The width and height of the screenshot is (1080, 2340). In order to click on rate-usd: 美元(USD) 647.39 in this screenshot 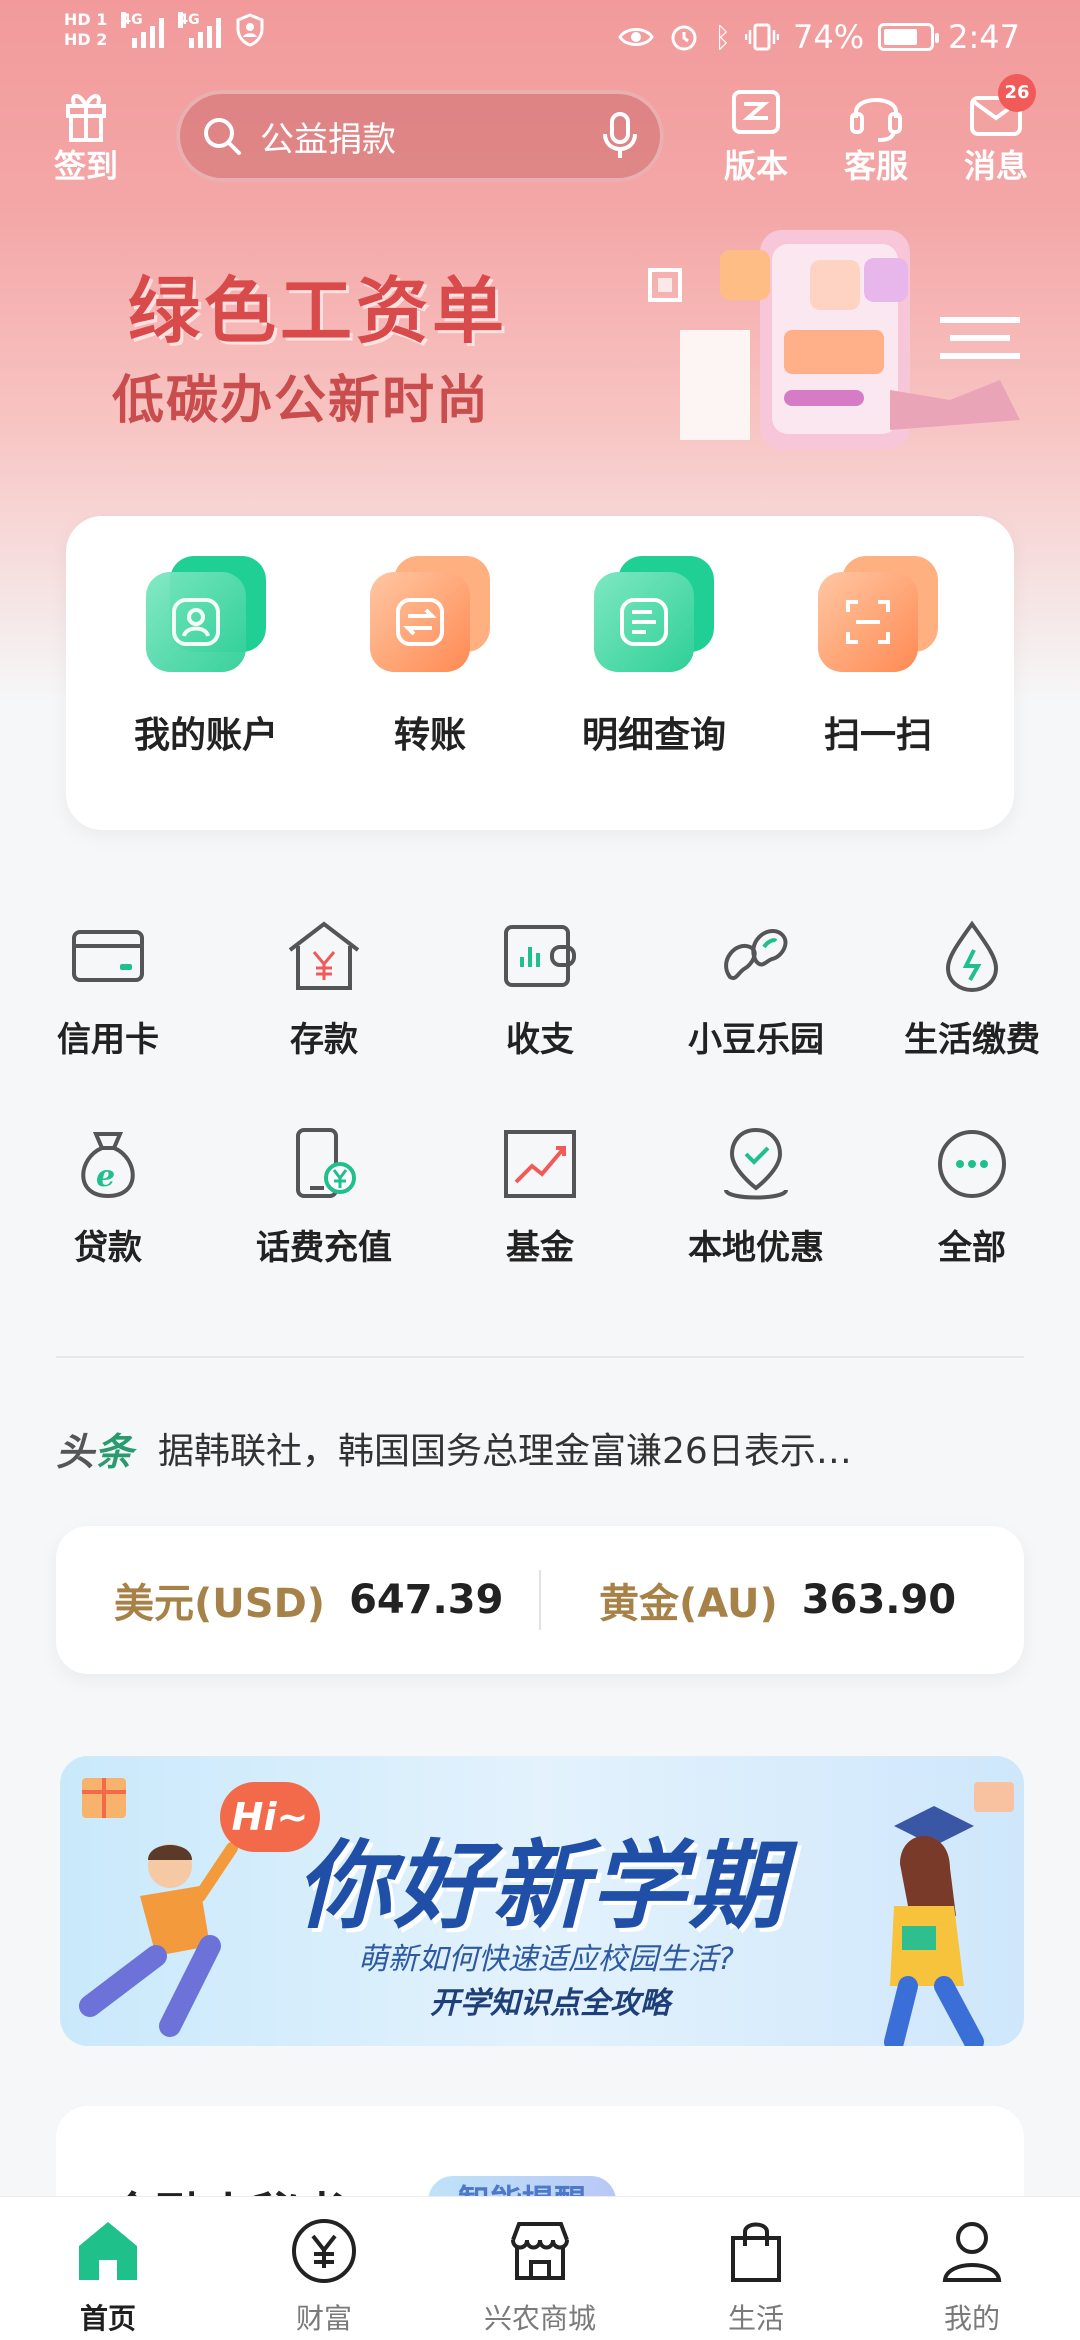, I will do `click(297, 1600)`.